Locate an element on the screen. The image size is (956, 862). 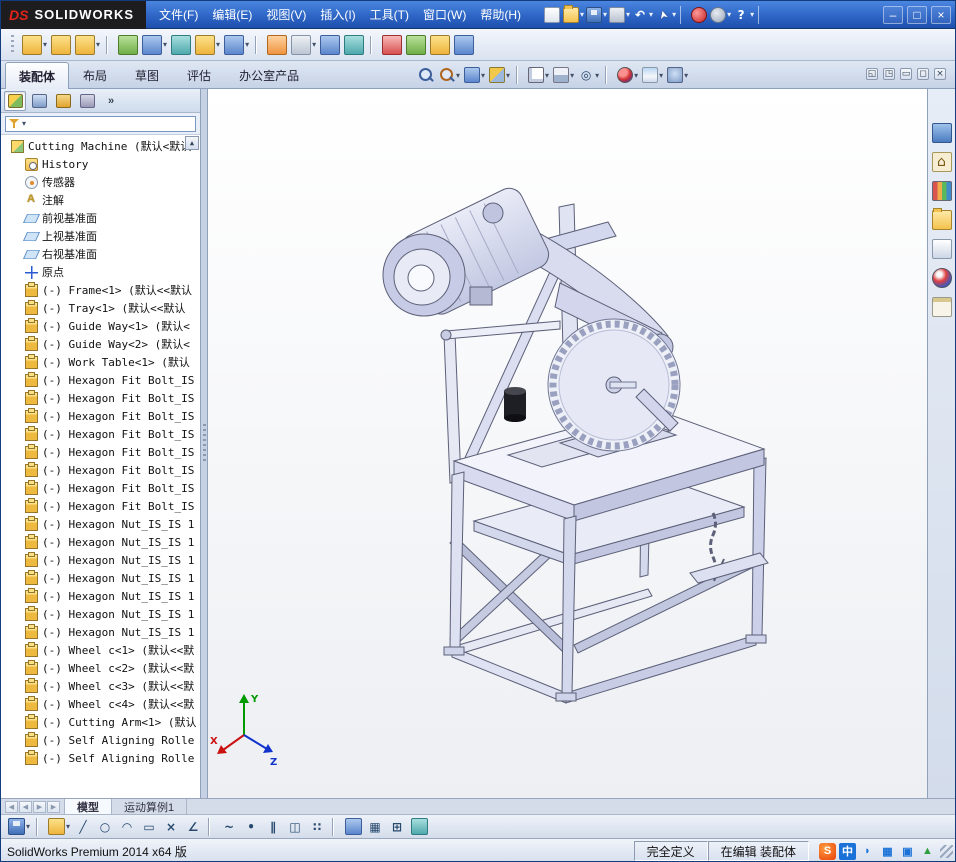
select-icon: ➤ is located at coordinates (665, 15).